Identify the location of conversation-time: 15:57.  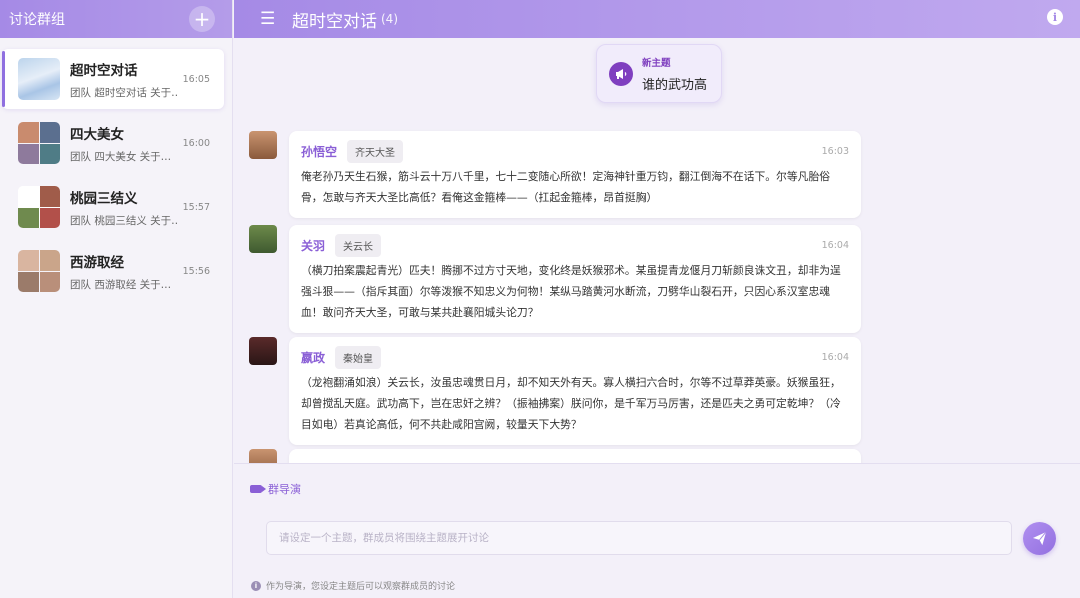
(196, 207).